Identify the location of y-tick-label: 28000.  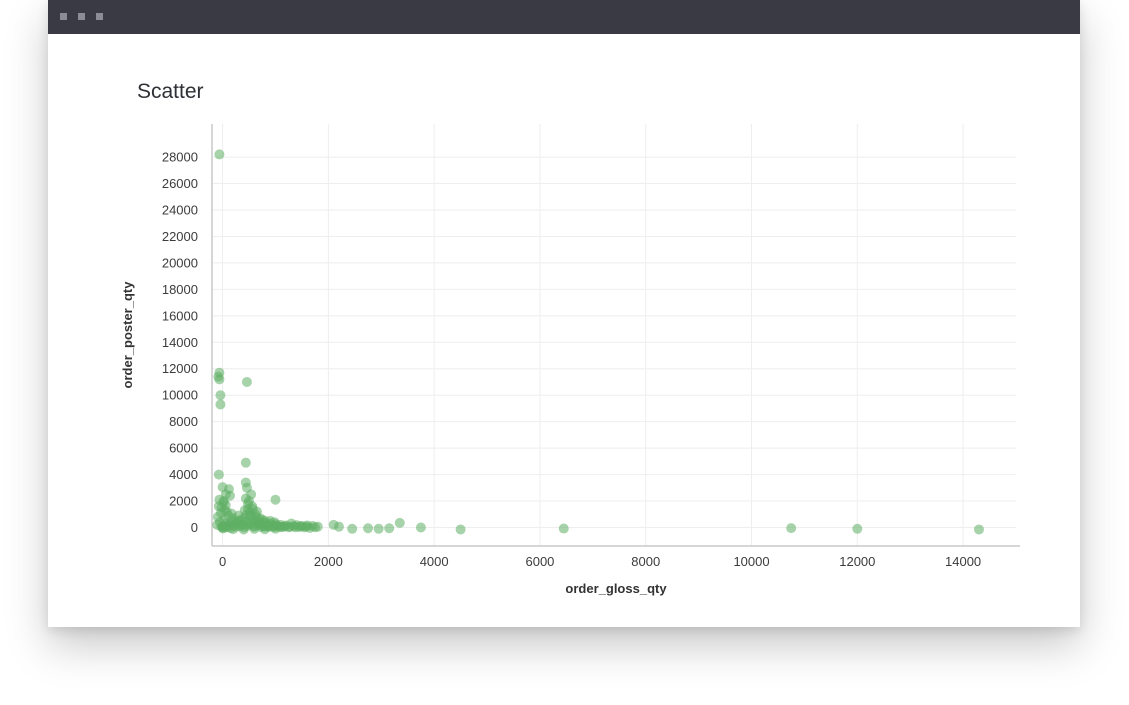
(180, 157).